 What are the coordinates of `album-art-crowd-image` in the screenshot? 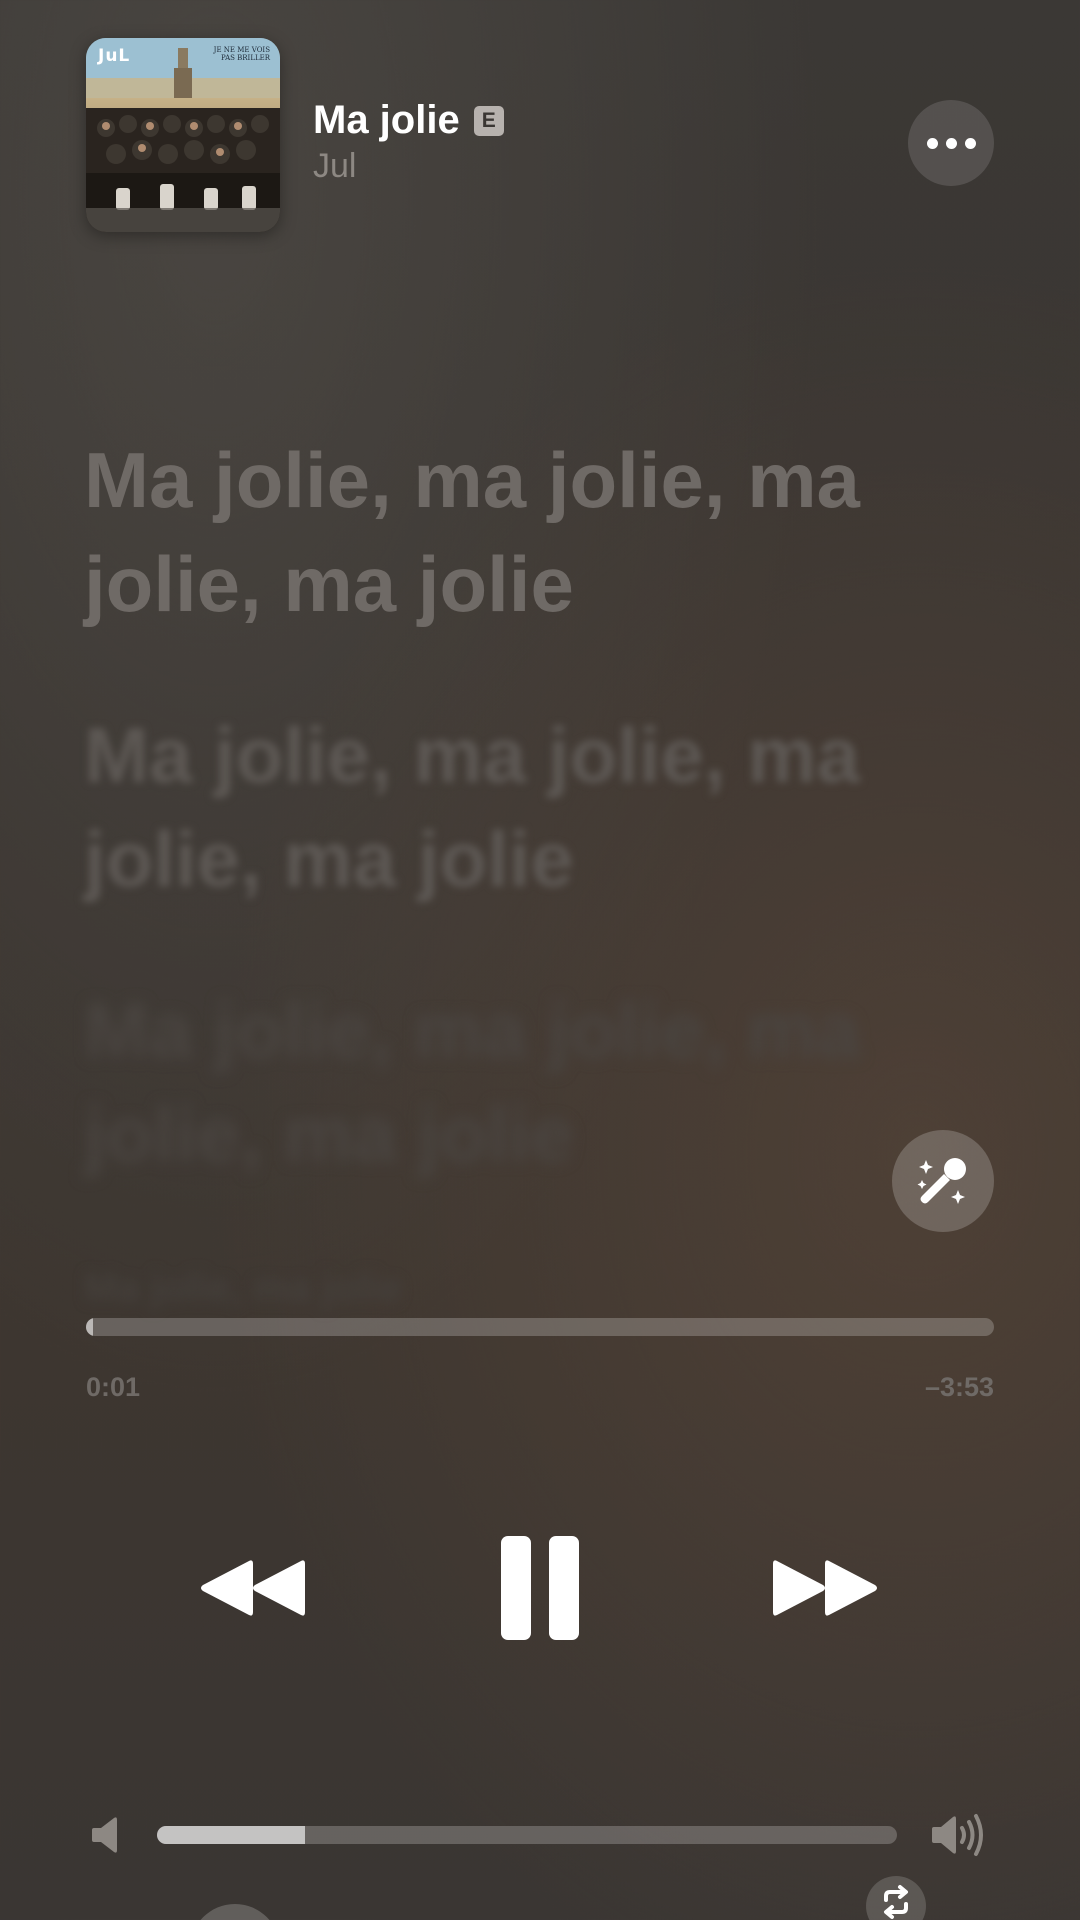 It's located at (183, 135).